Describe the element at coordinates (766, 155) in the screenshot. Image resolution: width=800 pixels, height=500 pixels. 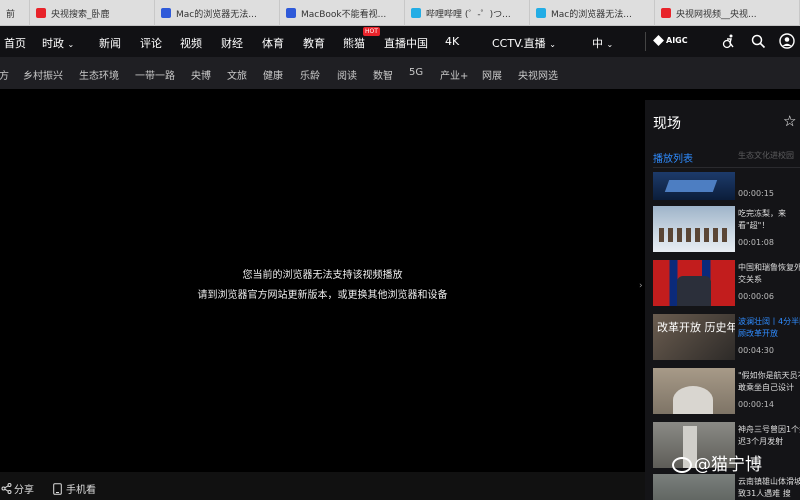
I see `video-title: 生态文化进校园` at that location.